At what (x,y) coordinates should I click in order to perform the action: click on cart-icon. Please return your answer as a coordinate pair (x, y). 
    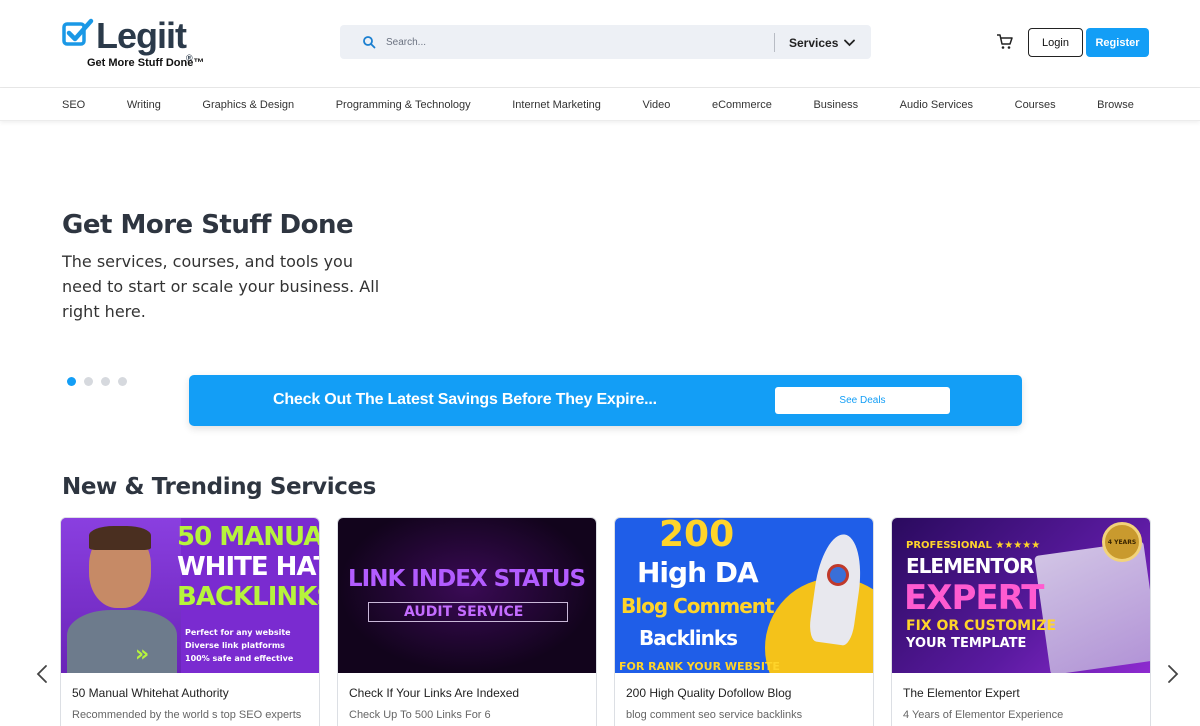
    Looking at the image, I should click on (1005, 42).